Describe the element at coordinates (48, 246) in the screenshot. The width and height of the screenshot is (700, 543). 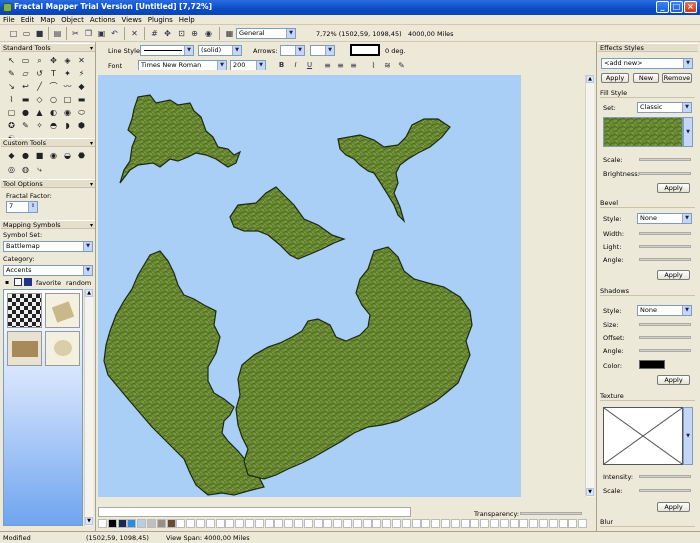
I see `symbol-set-select: Battlemap ▼` at that location.